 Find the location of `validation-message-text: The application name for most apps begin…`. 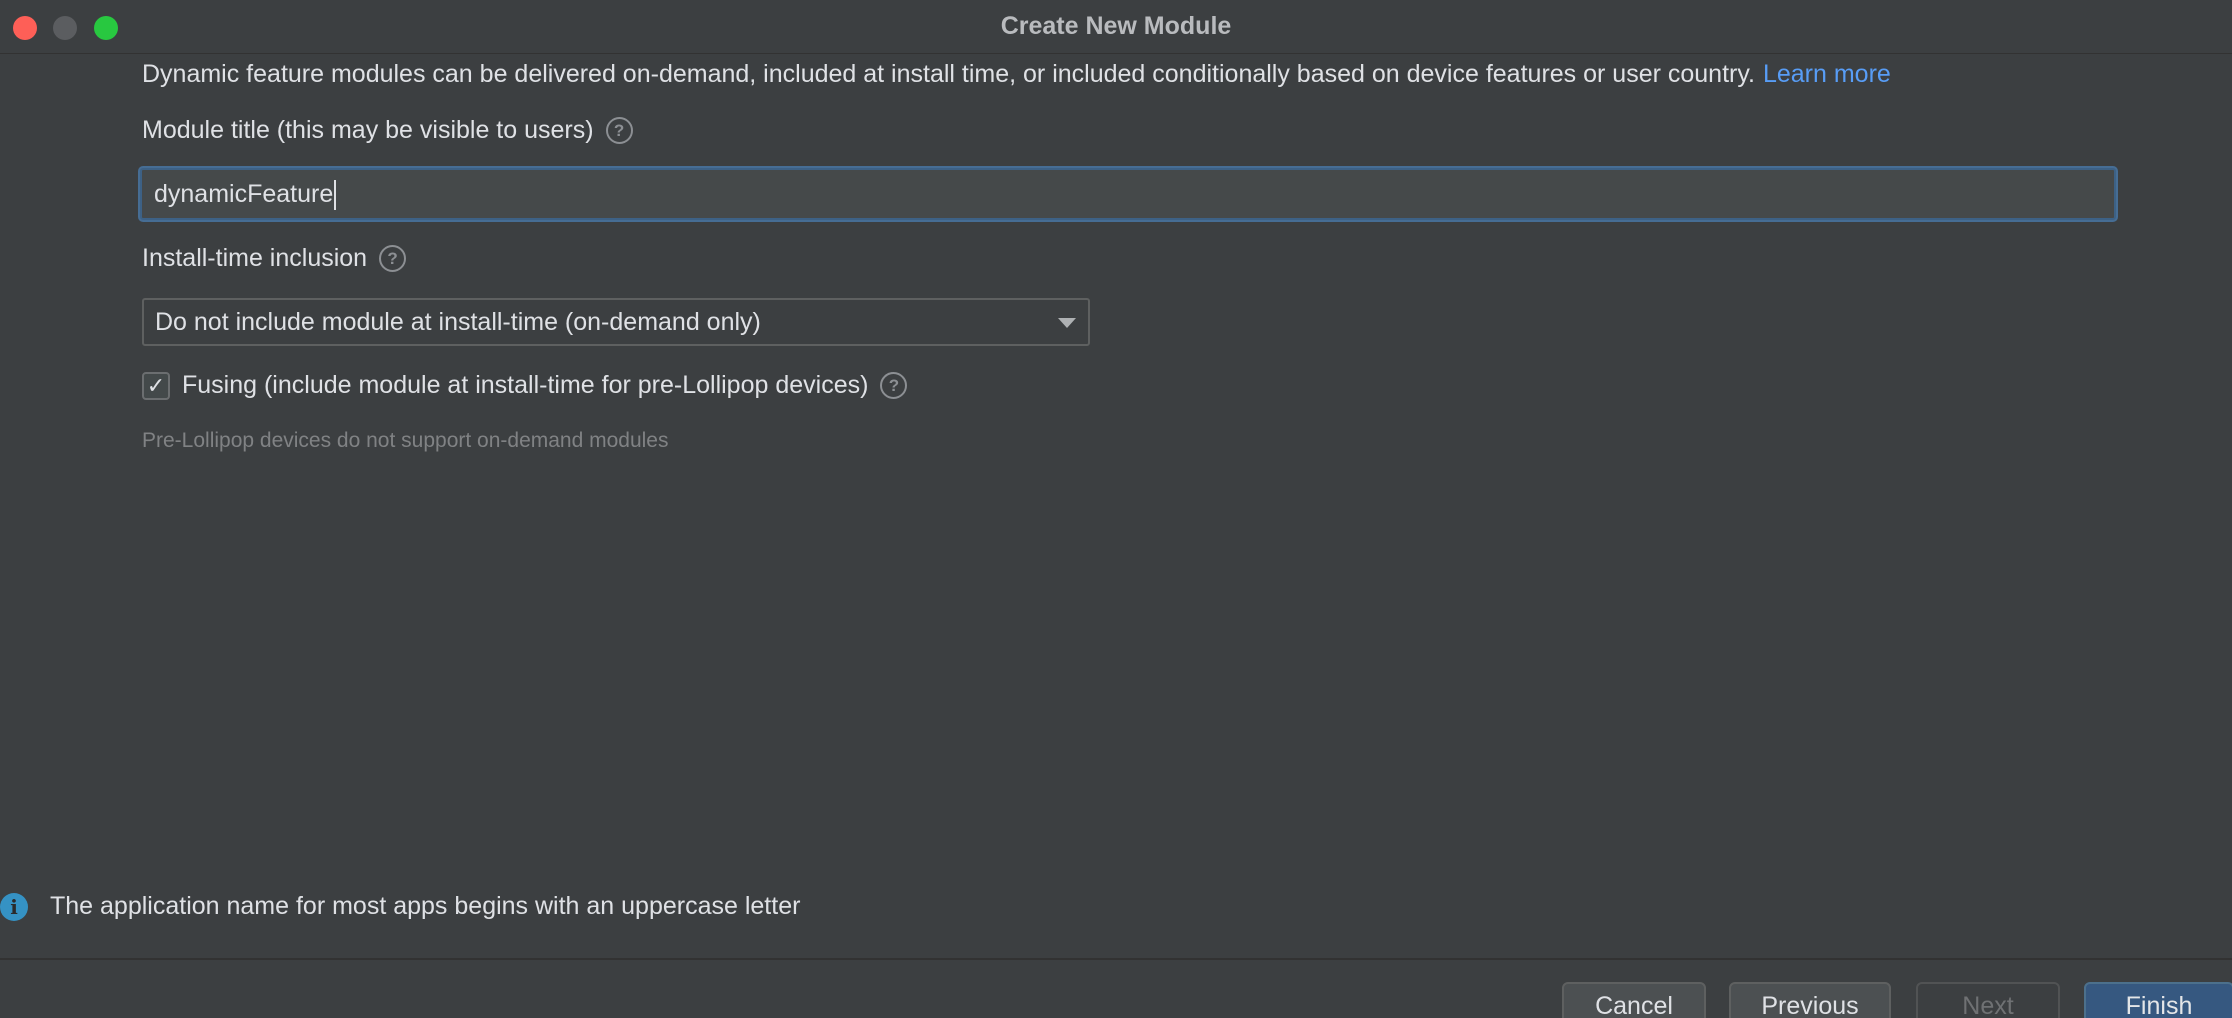

validation-message-text: The application name for most apps begin… is located at coordinates (425, 906).